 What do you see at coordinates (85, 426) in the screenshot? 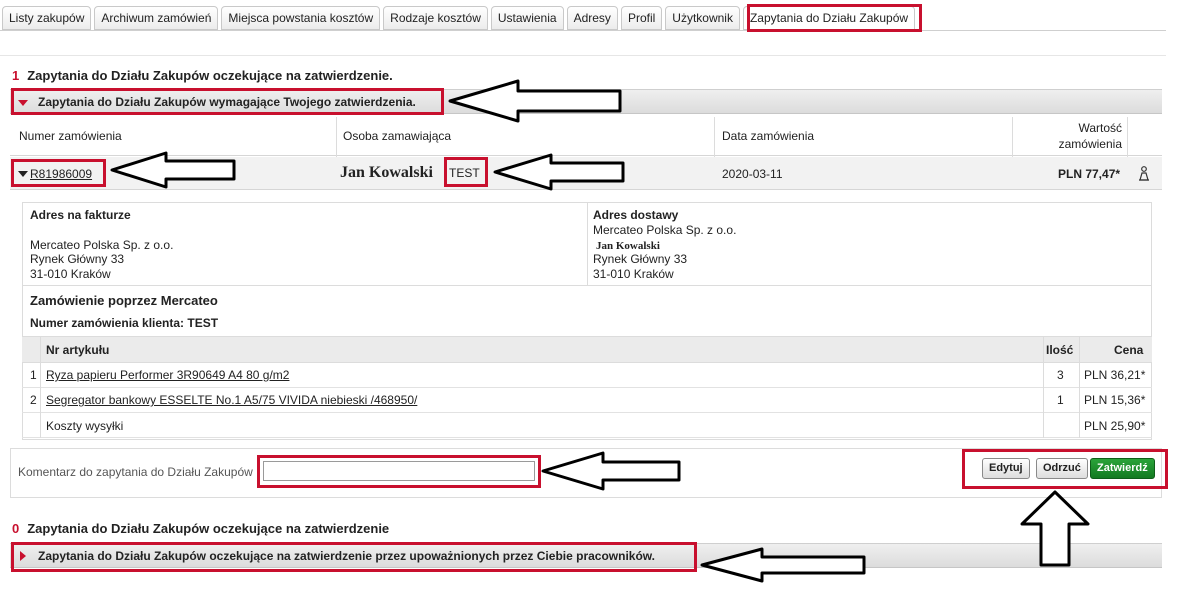
I see `shipping-cost-label: Koszty wysyłki` at bounding box center [85, 426].